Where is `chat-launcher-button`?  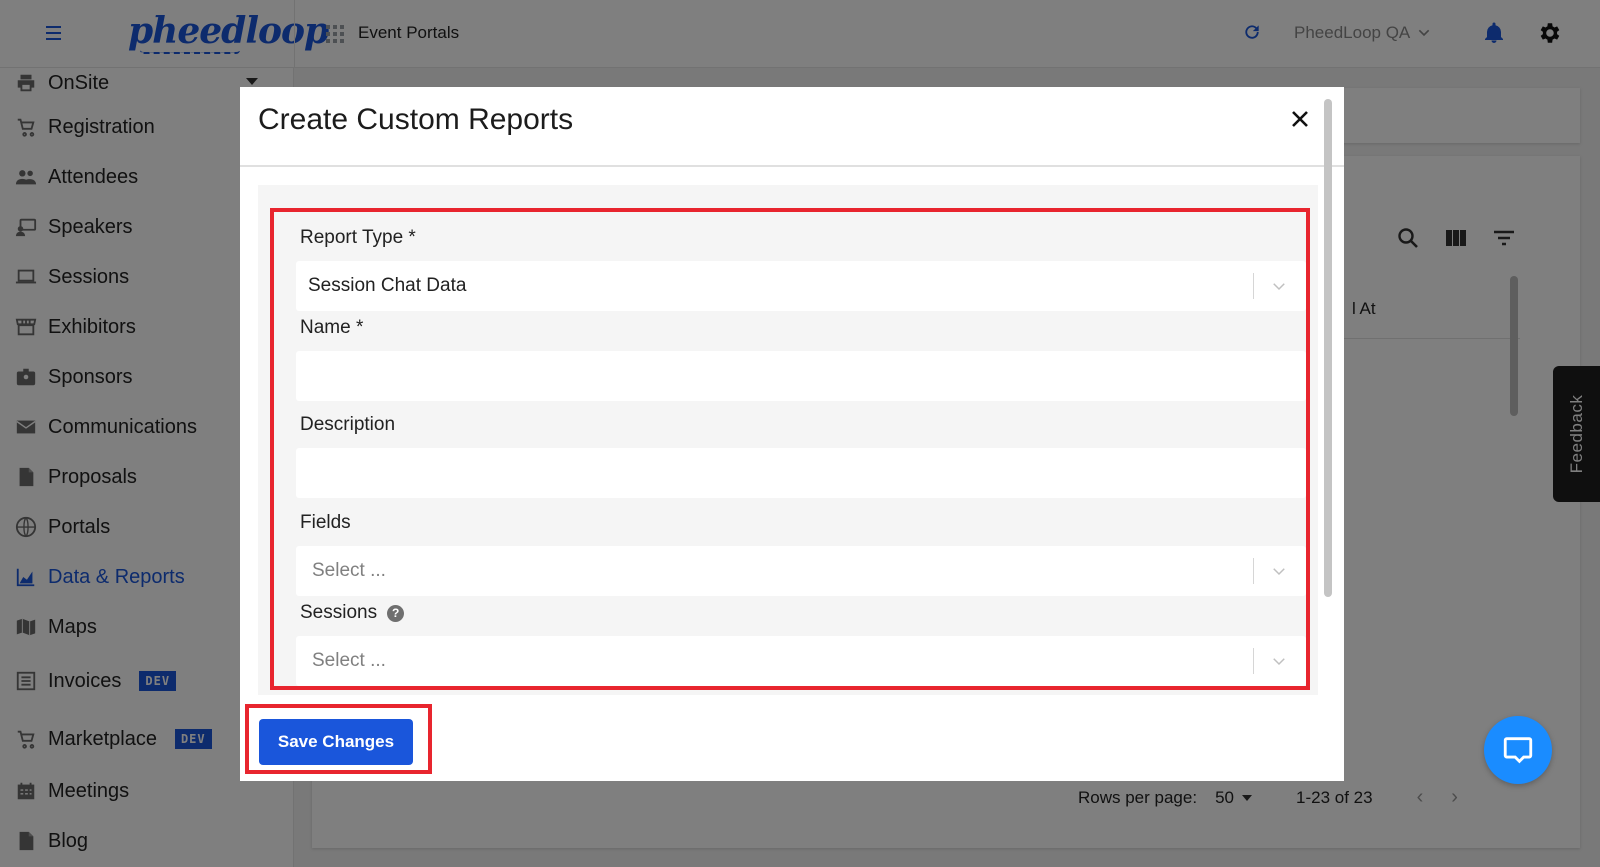 chat-launcher-button is located at coordinates (1518, 750).